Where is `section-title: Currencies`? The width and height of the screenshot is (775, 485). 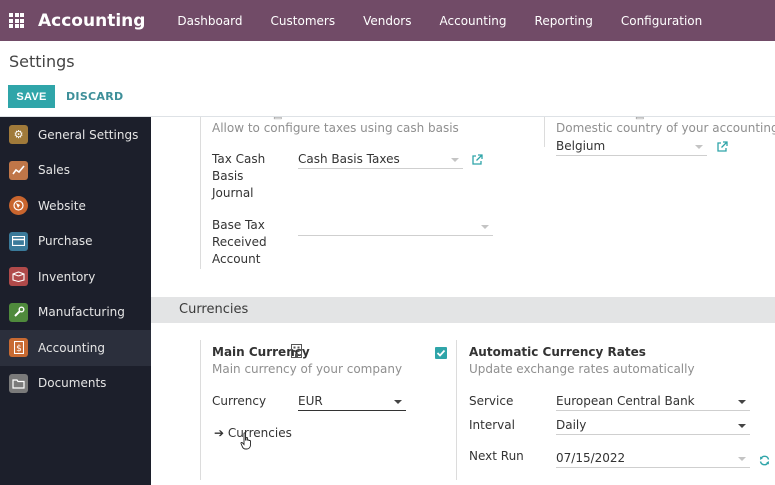
section-title: Currencies is located at coordinates (214, 309).